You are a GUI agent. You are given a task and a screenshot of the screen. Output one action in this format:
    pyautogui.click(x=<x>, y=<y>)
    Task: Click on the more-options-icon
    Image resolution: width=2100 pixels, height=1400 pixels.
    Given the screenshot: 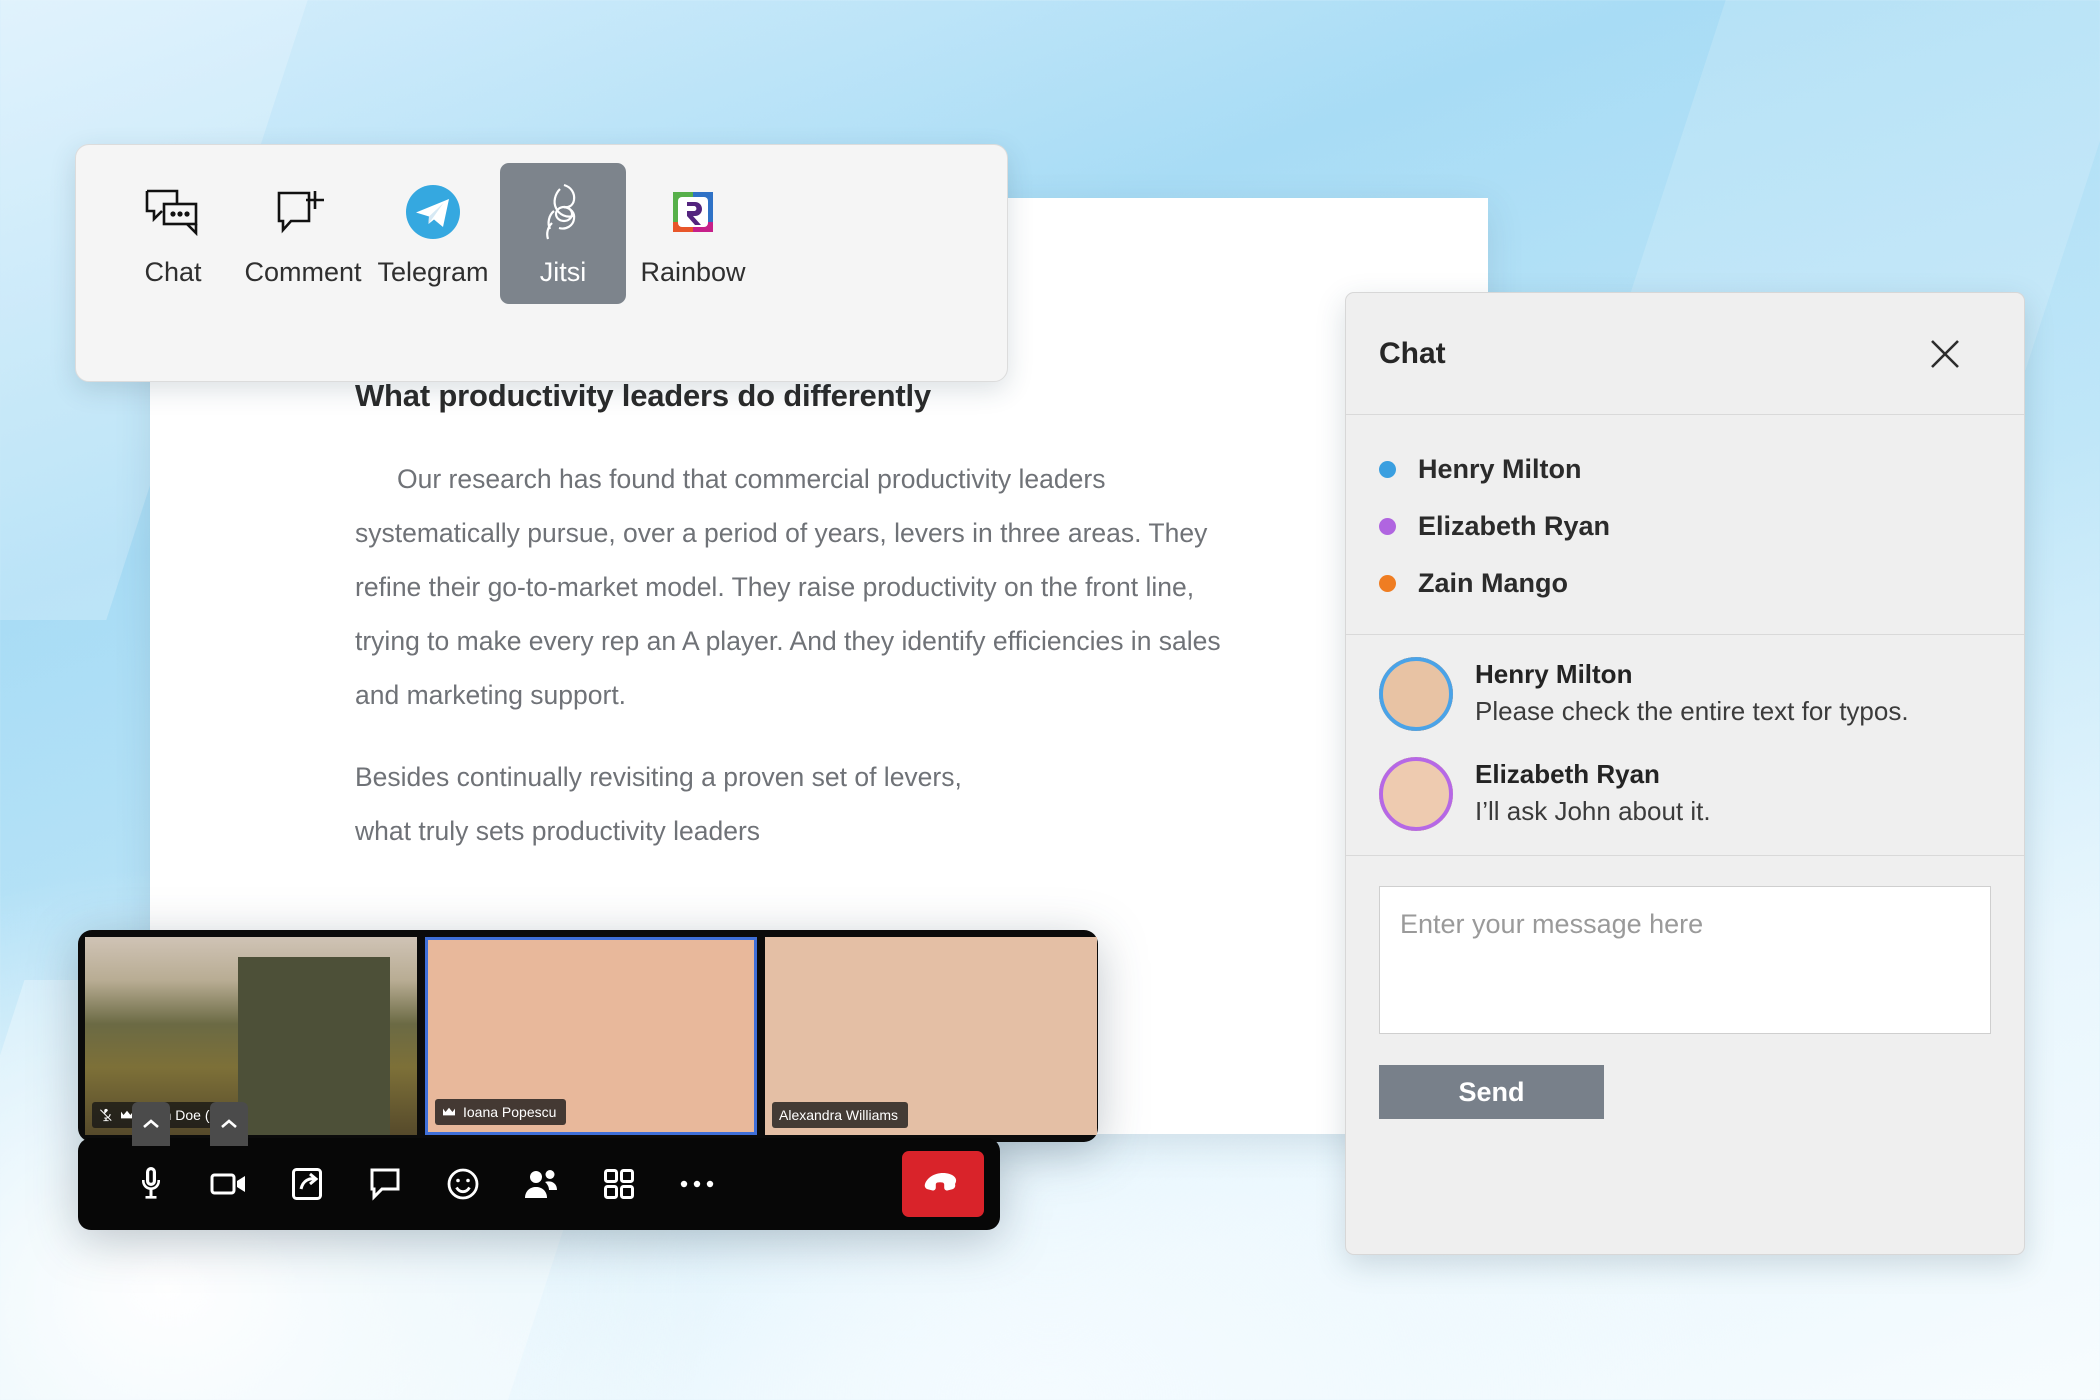 What is the action you would take?
    pyautogui.click(x=697, y=1184)
    